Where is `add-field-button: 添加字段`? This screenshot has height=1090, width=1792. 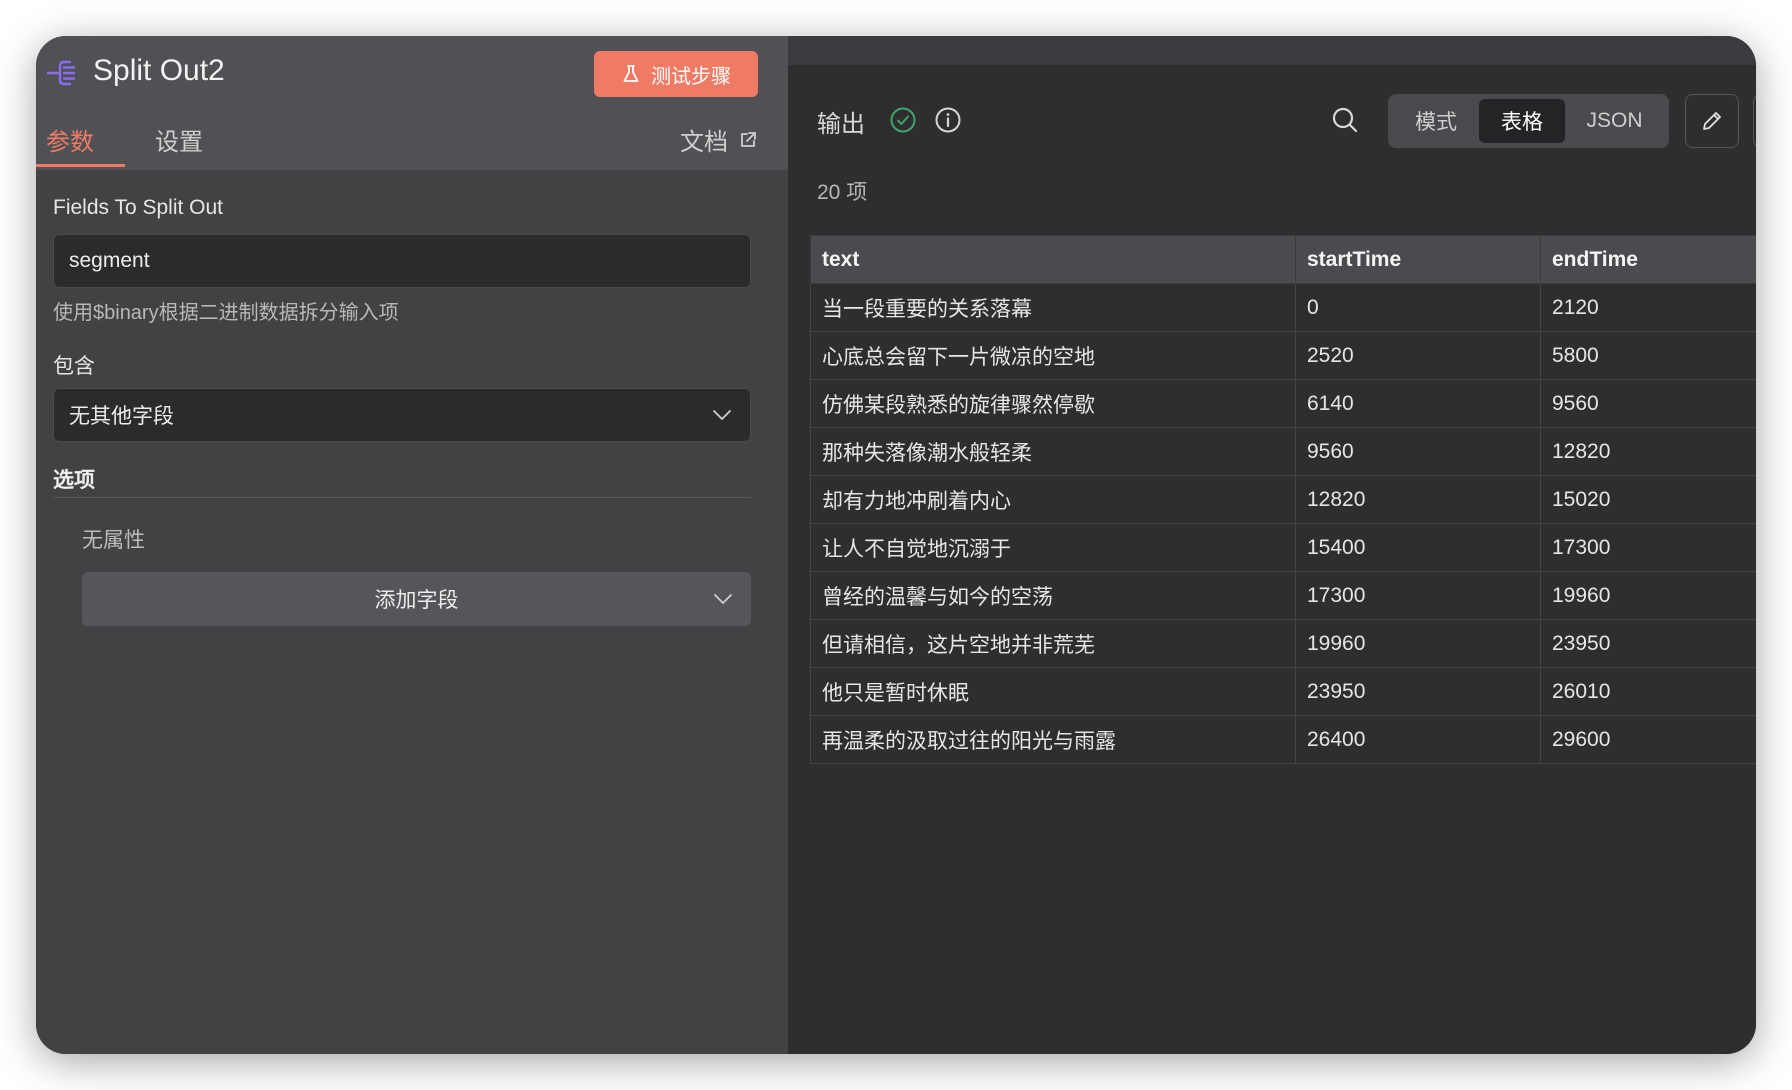
add-field-button: 添加字段 is located at coordinates (416, 599).